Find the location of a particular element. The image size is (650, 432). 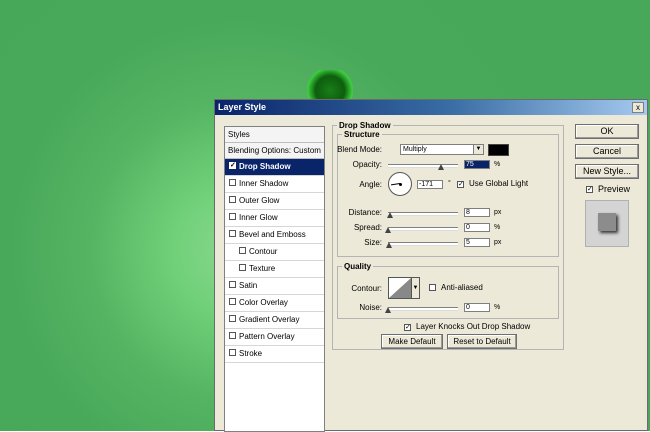

style-item-pattern-overlay: Pattern Overlay is located at coordinates (274, 337).